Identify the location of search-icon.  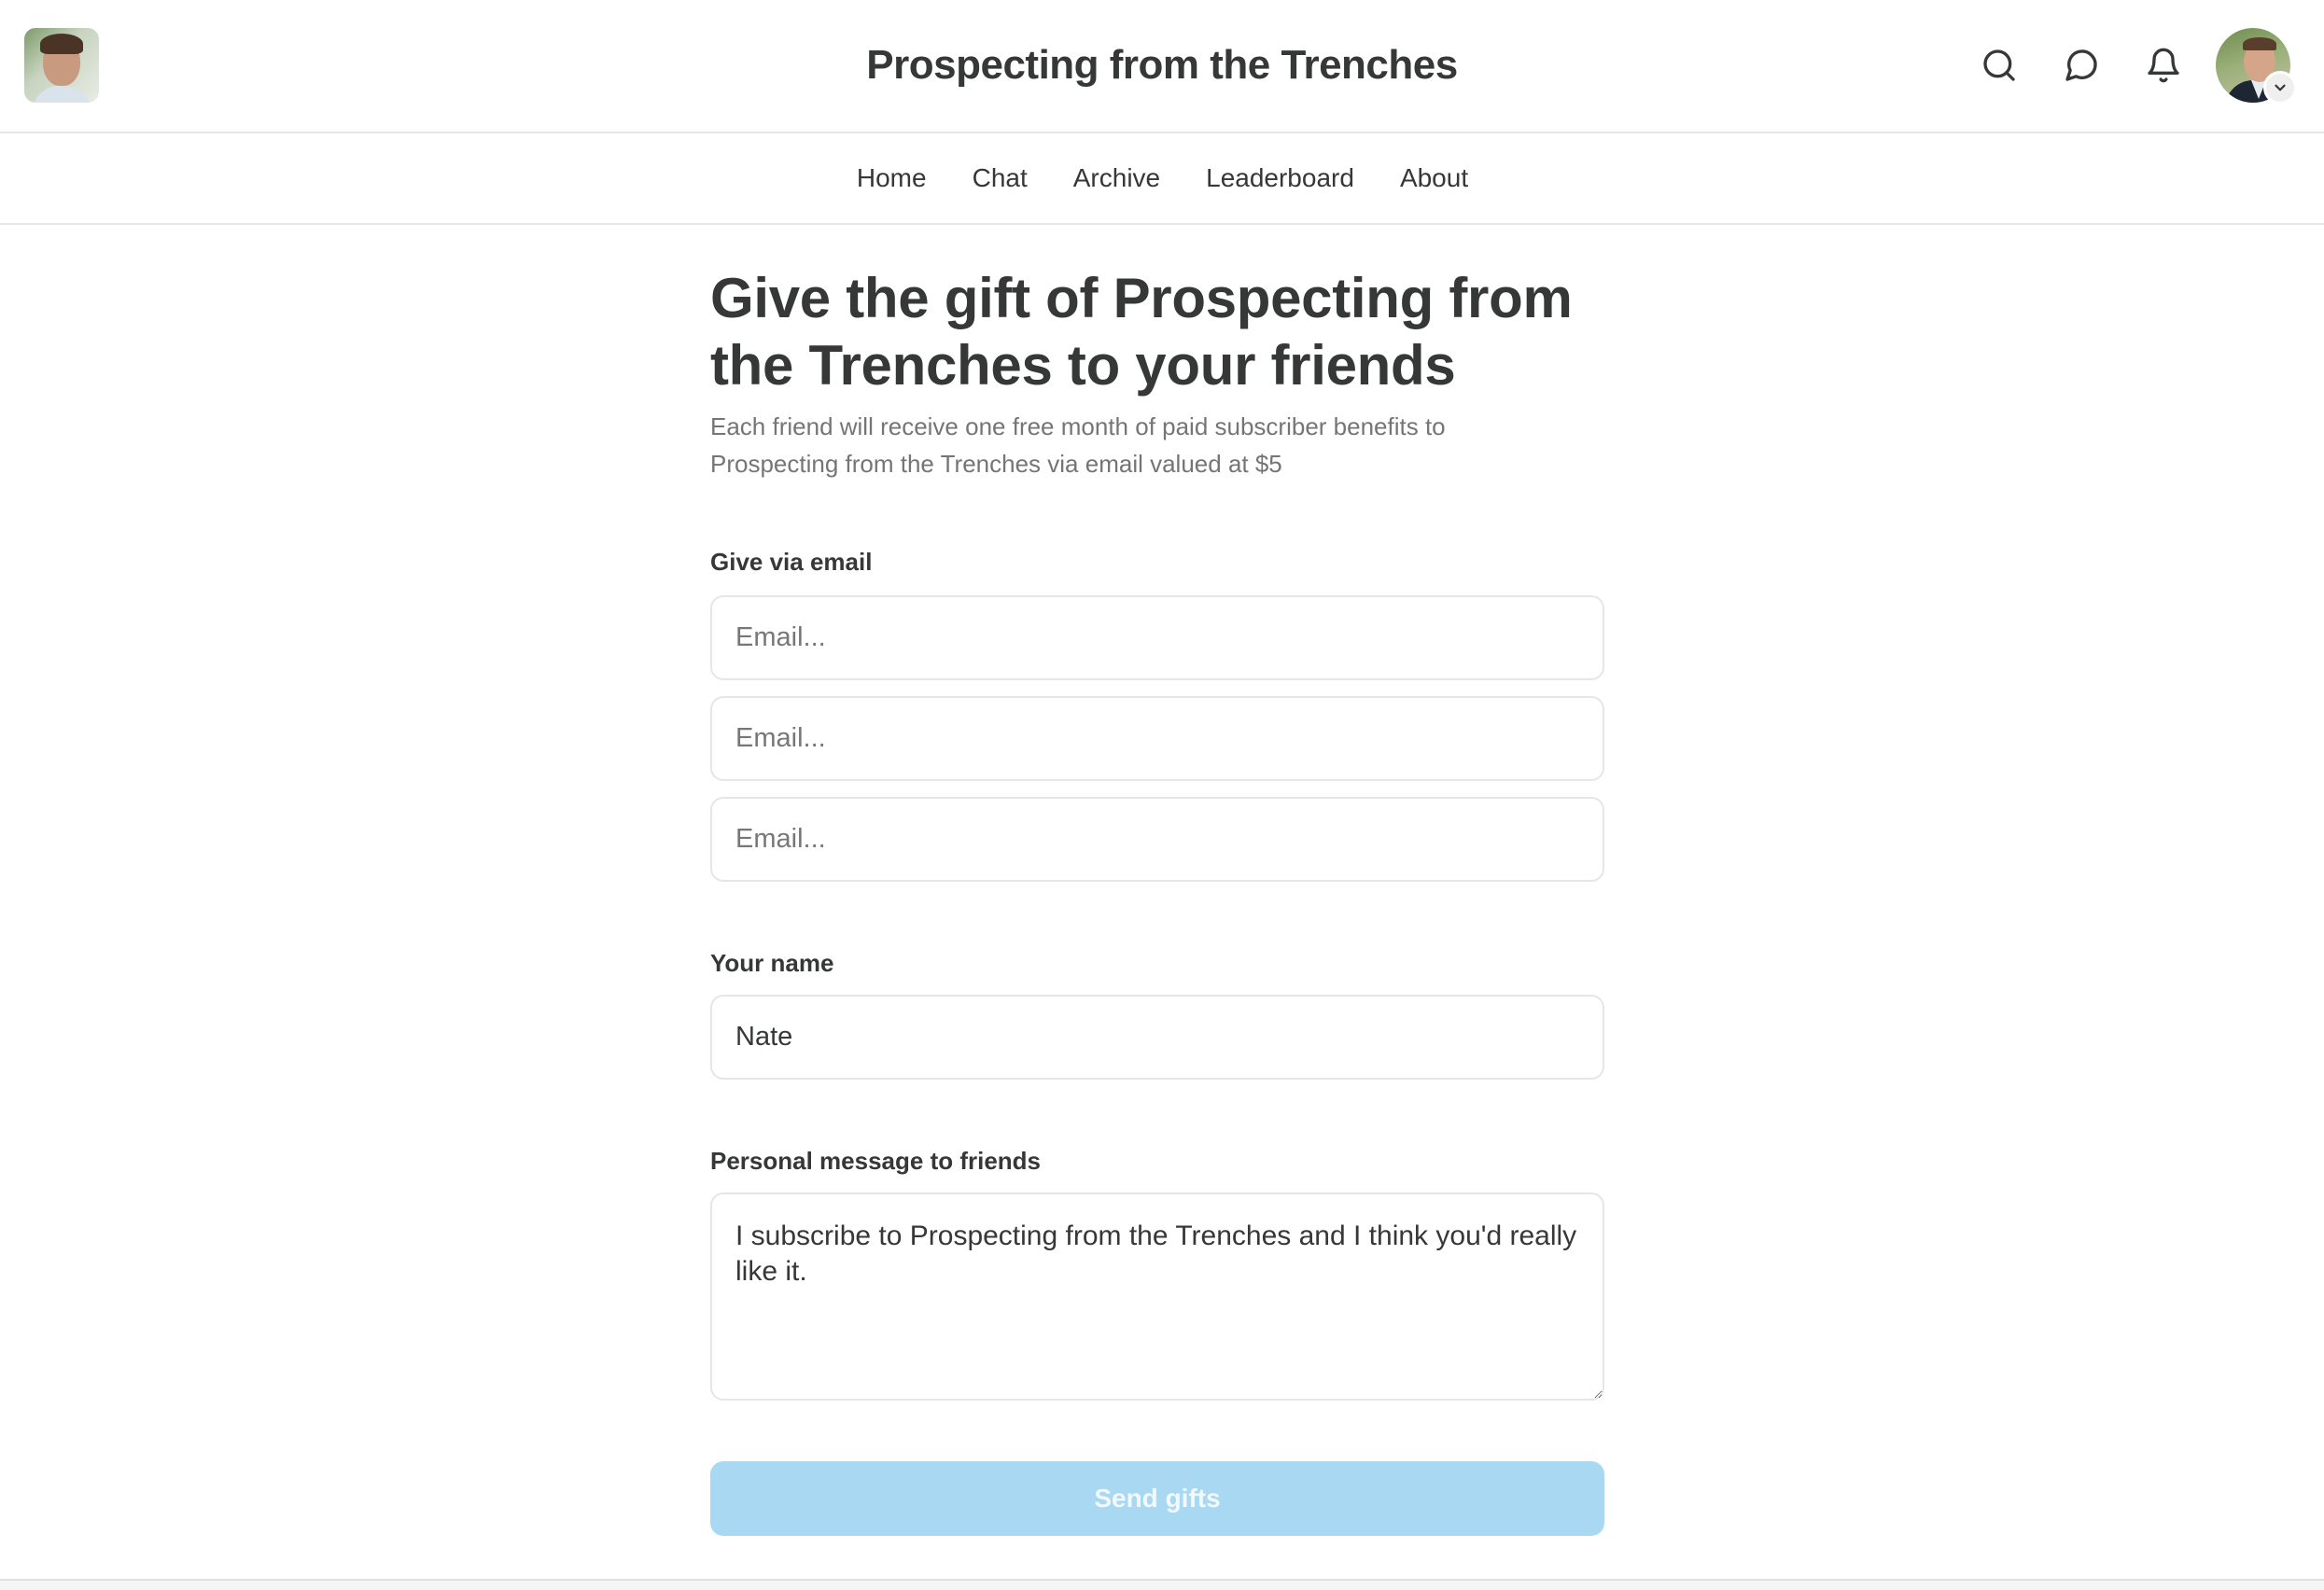
(1999, 65).